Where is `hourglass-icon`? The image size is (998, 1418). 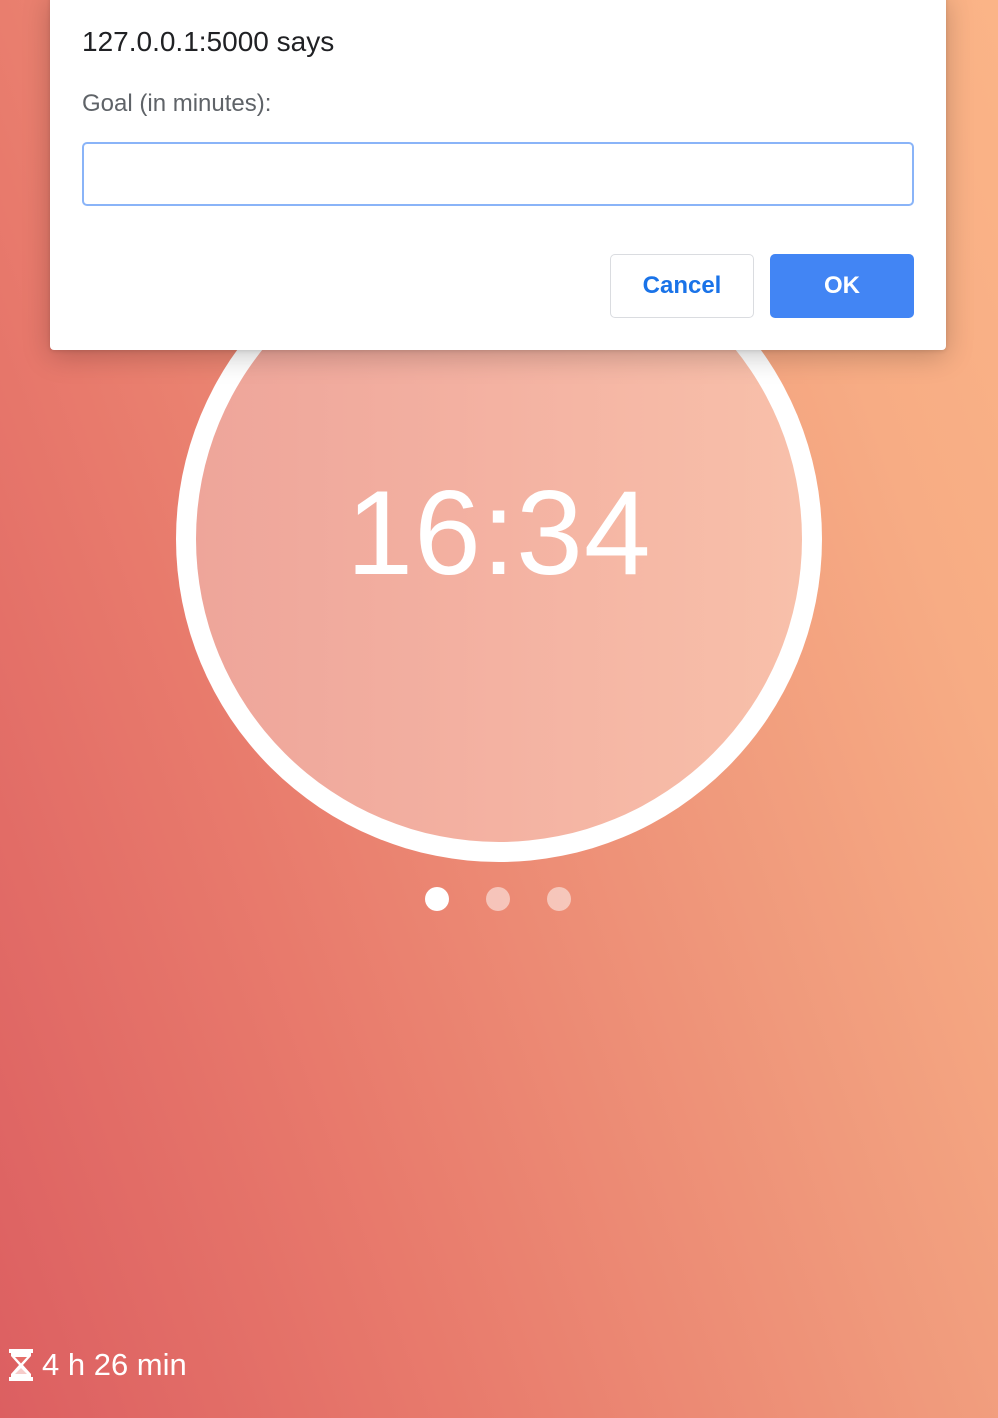
hourglass-icon is located at coordinates (21, 1365).